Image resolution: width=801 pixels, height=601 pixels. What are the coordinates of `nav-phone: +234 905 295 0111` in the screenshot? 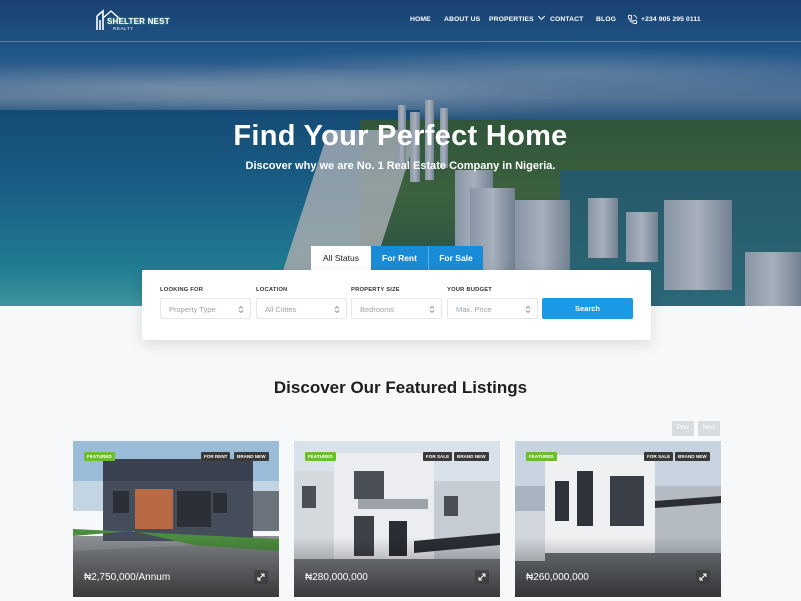 It's located at (671, 19).